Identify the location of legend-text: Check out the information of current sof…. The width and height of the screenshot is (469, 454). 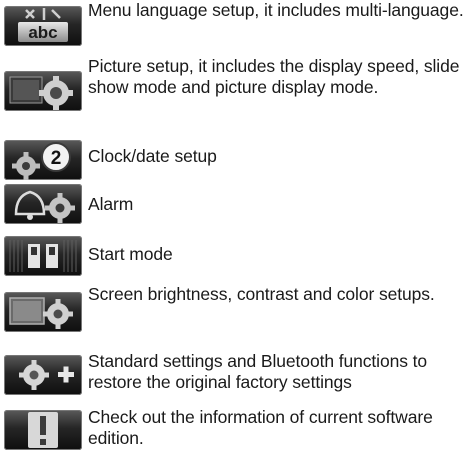
(260, 427).